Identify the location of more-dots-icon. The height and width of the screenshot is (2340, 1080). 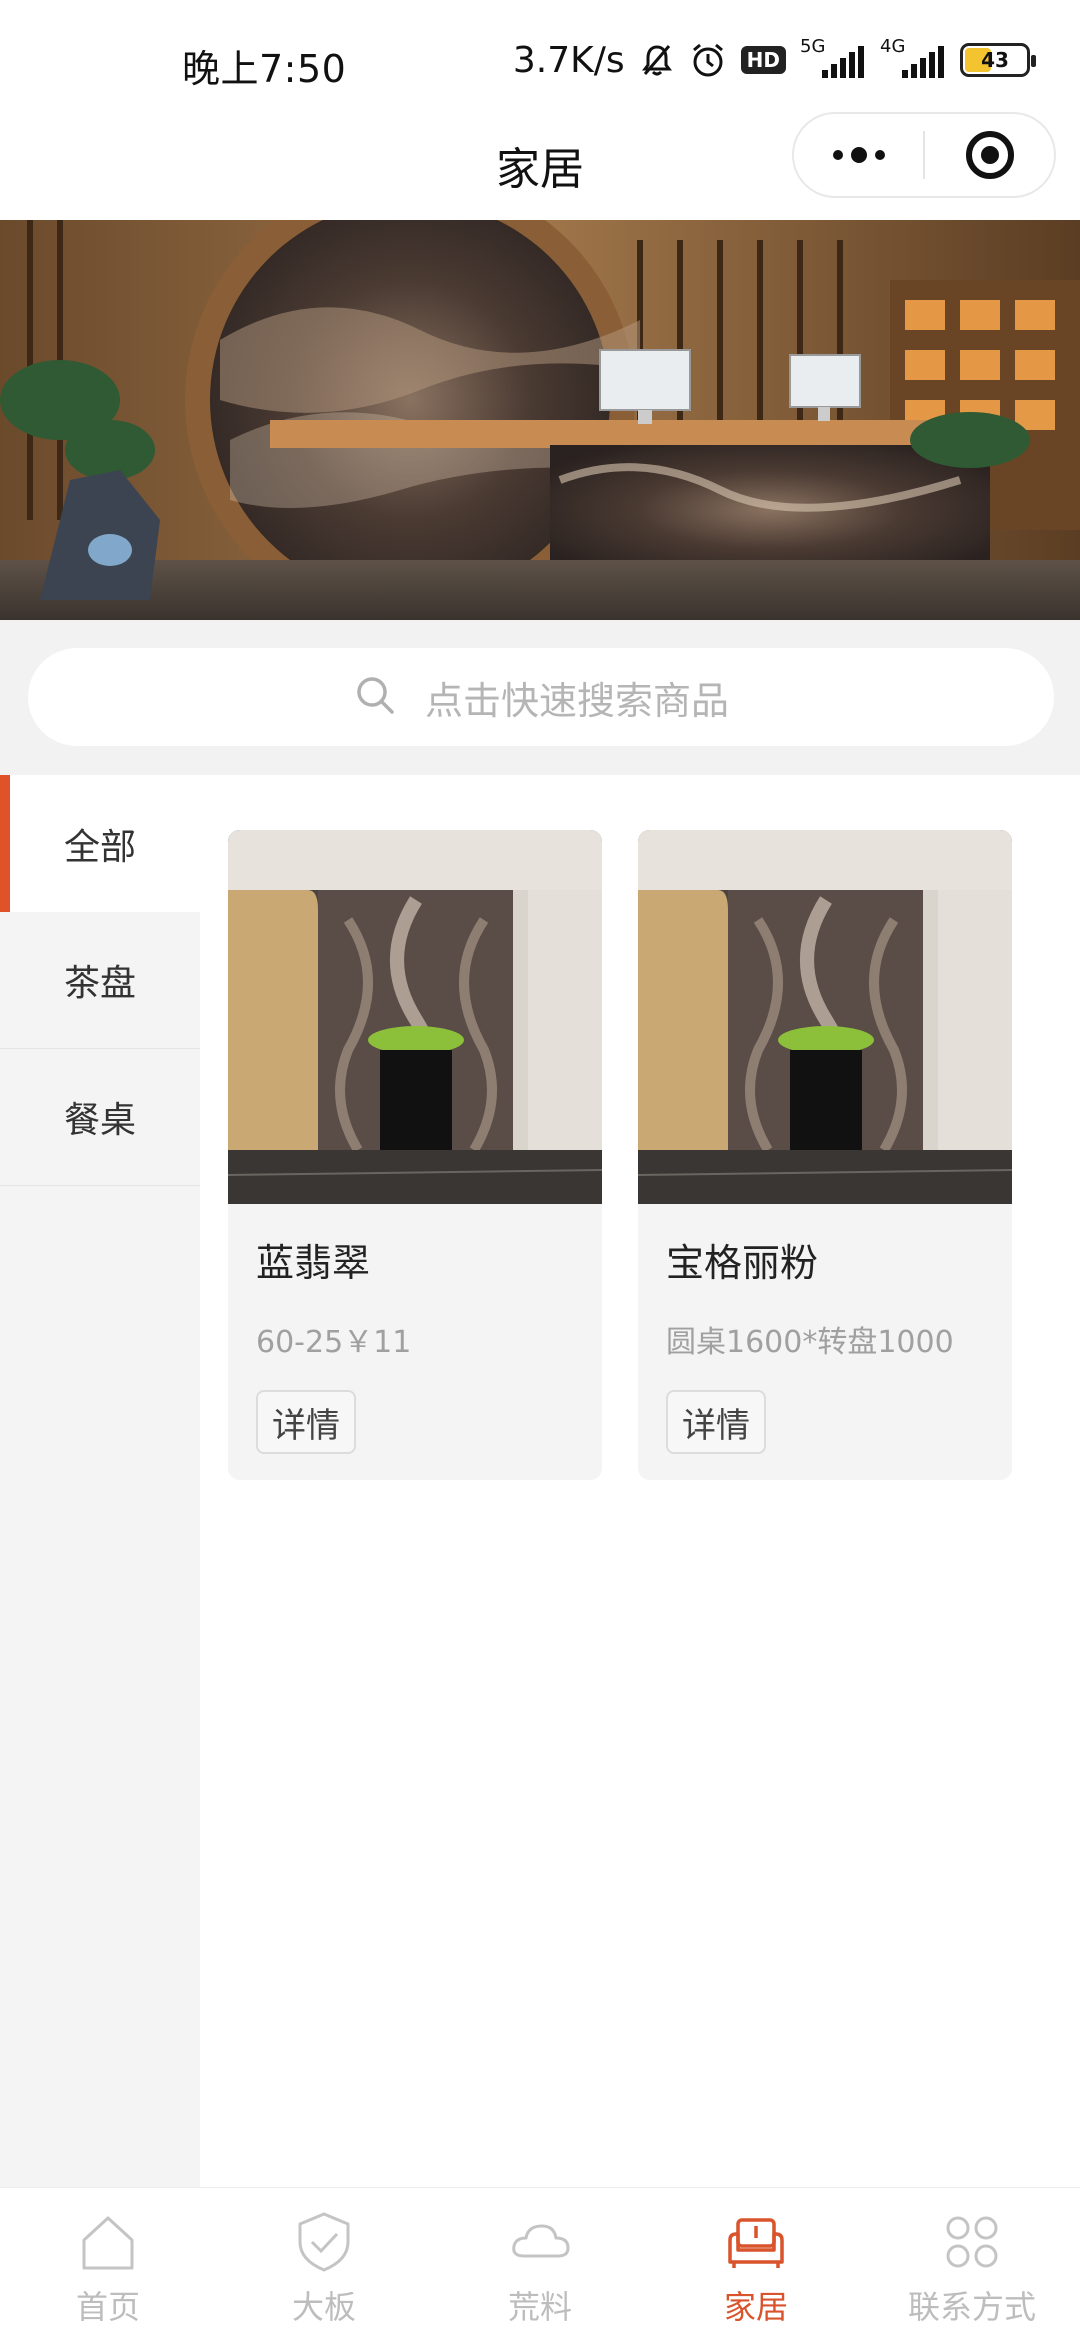
(837, 155).